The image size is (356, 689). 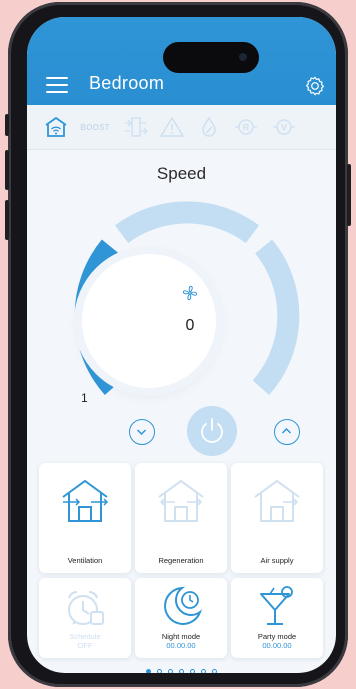 I want to click on fan-icon, so click(x=190, y=293).